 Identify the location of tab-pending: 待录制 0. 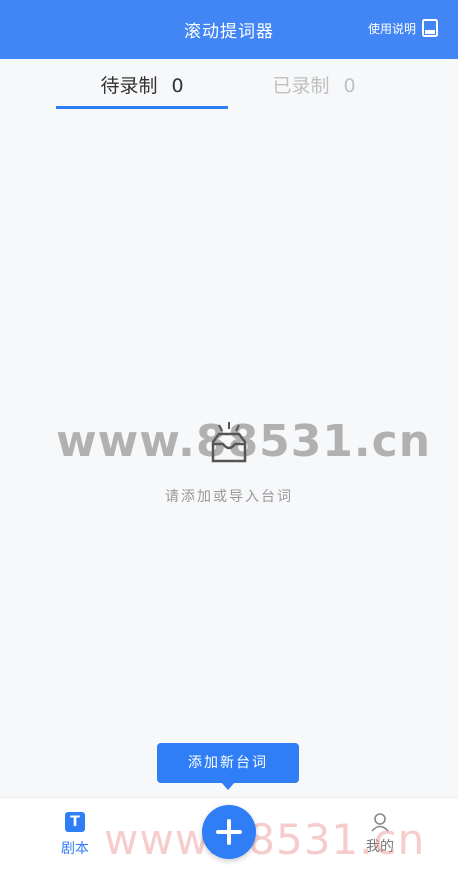
(142, 84).